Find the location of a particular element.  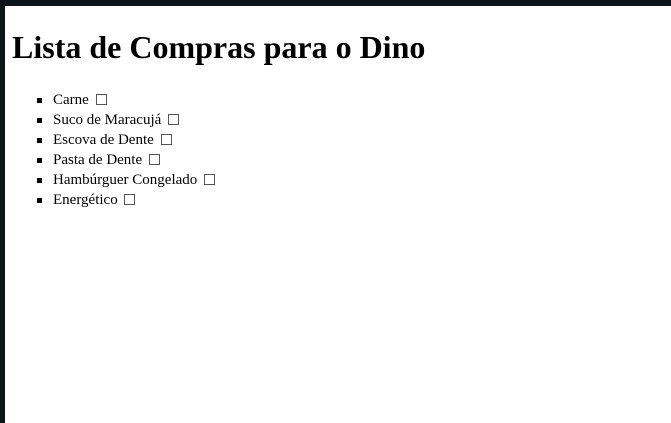

list-item: Energético is located at coordinates (110, 200).